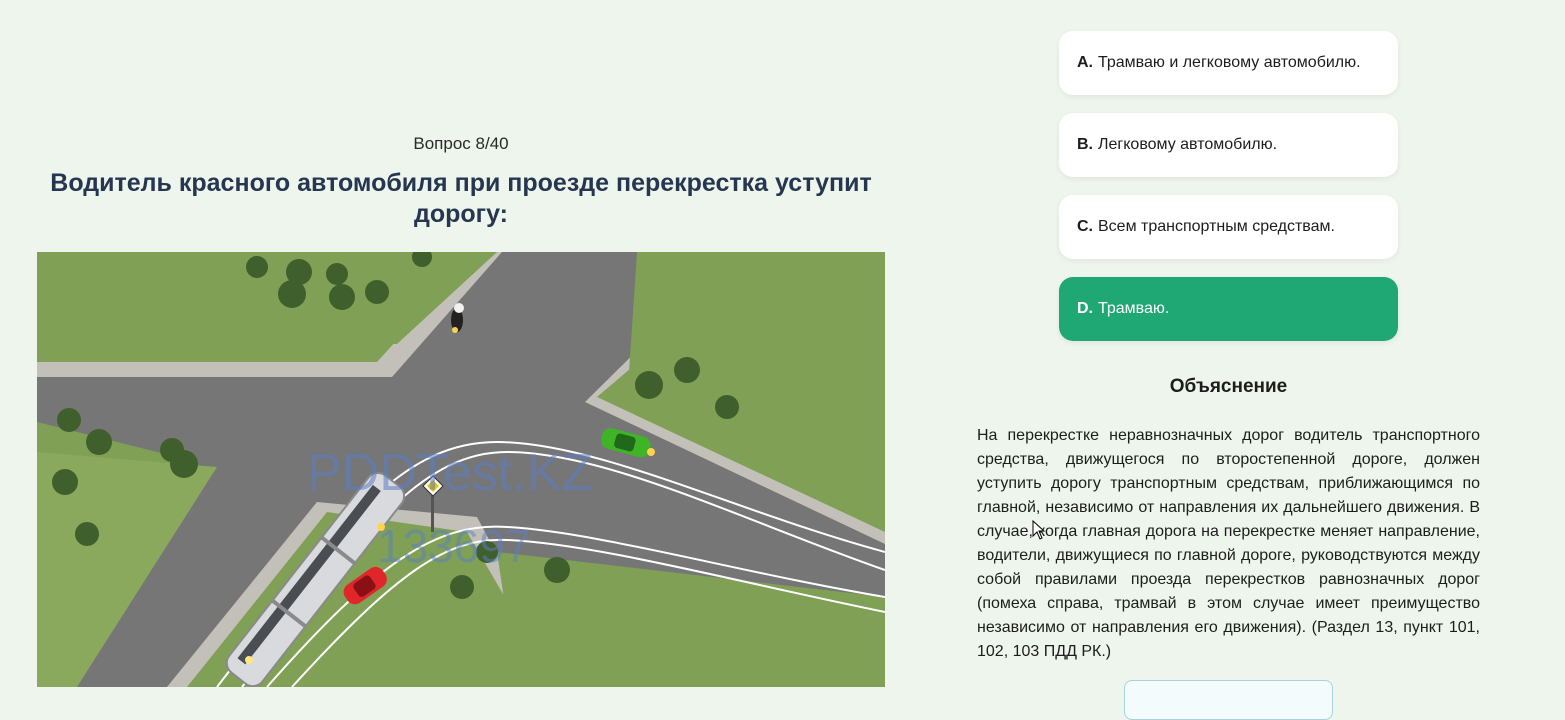 The image size is (1565, 720). I want to click on answer-option-b: B. Легковому автомобилю., so click(1228, 145).